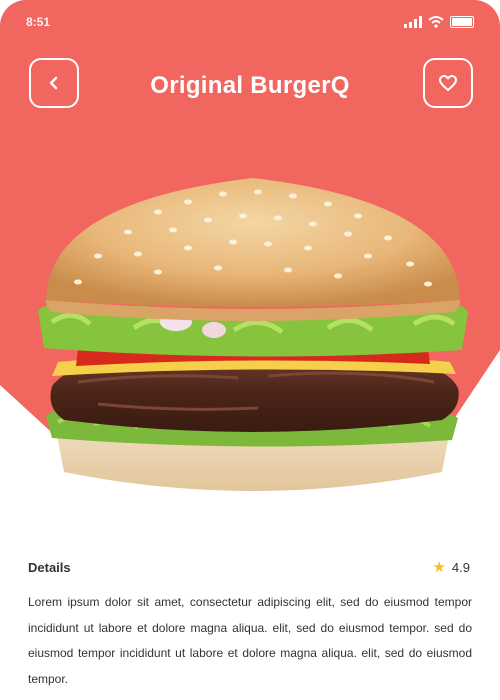 Image resolution: width=500 pixels, height=700 pixels. I want to click on rating: ★ 4.9, so click(451, 567).